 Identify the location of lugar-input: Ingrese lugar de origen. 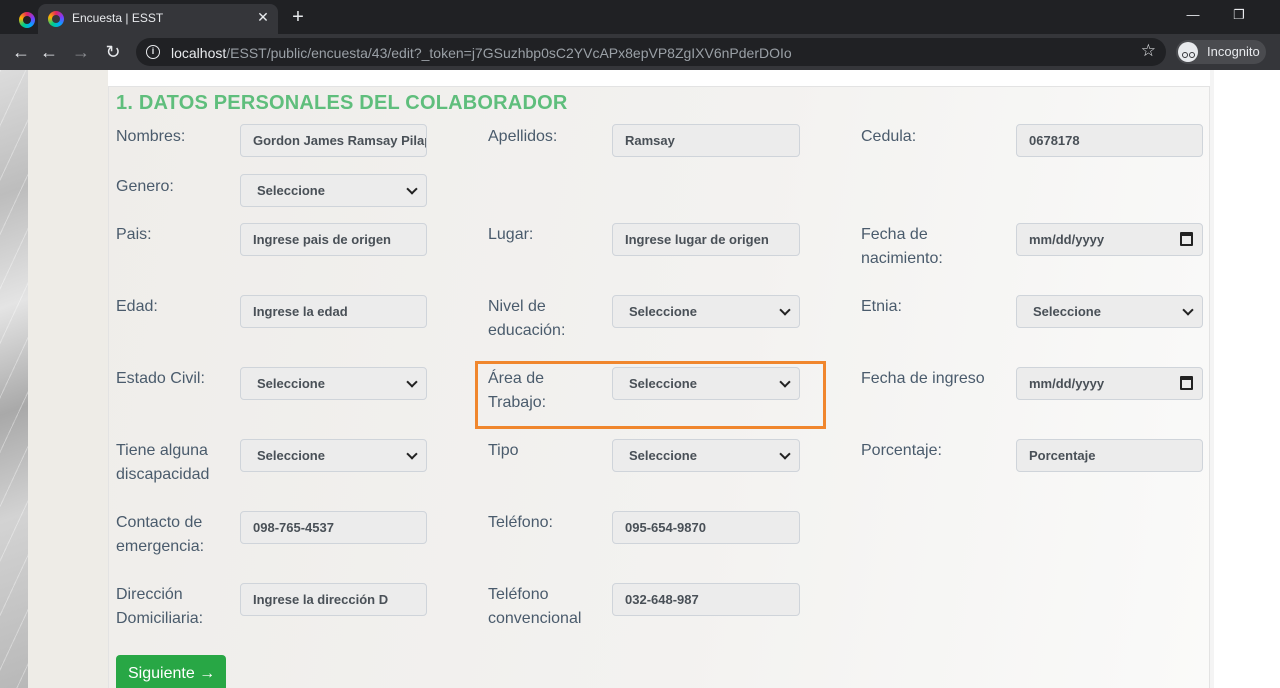
(706, 239).